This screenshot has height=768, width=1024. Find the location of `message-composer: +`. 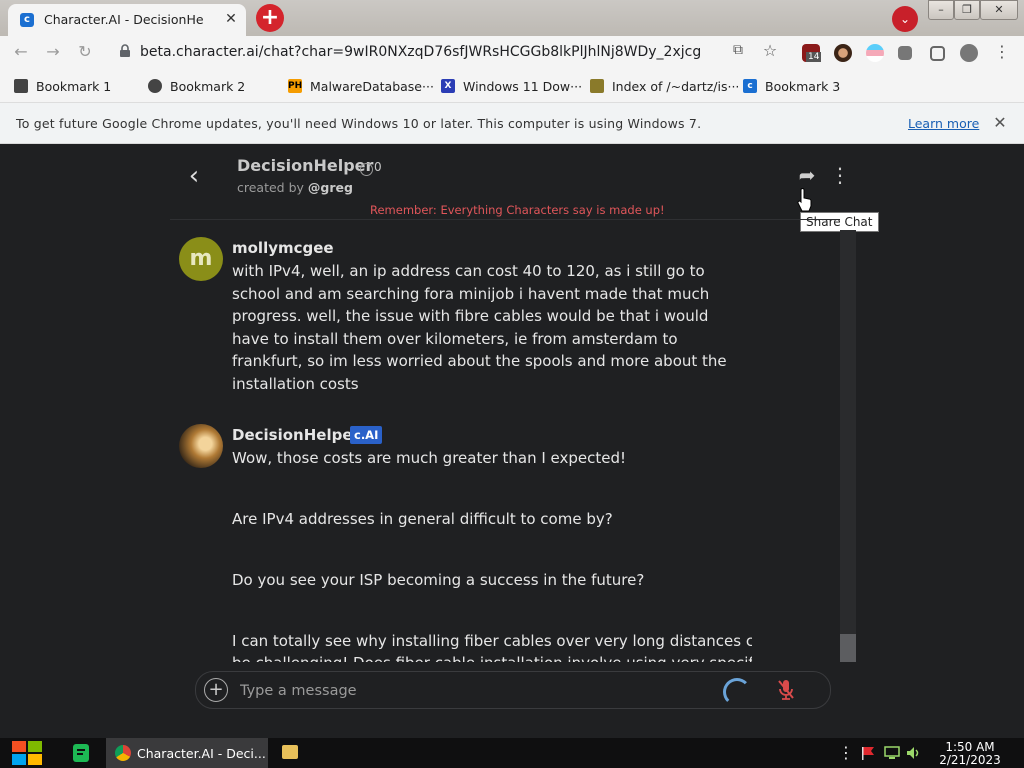

message-composer: + is located at coordinates (513, 690).